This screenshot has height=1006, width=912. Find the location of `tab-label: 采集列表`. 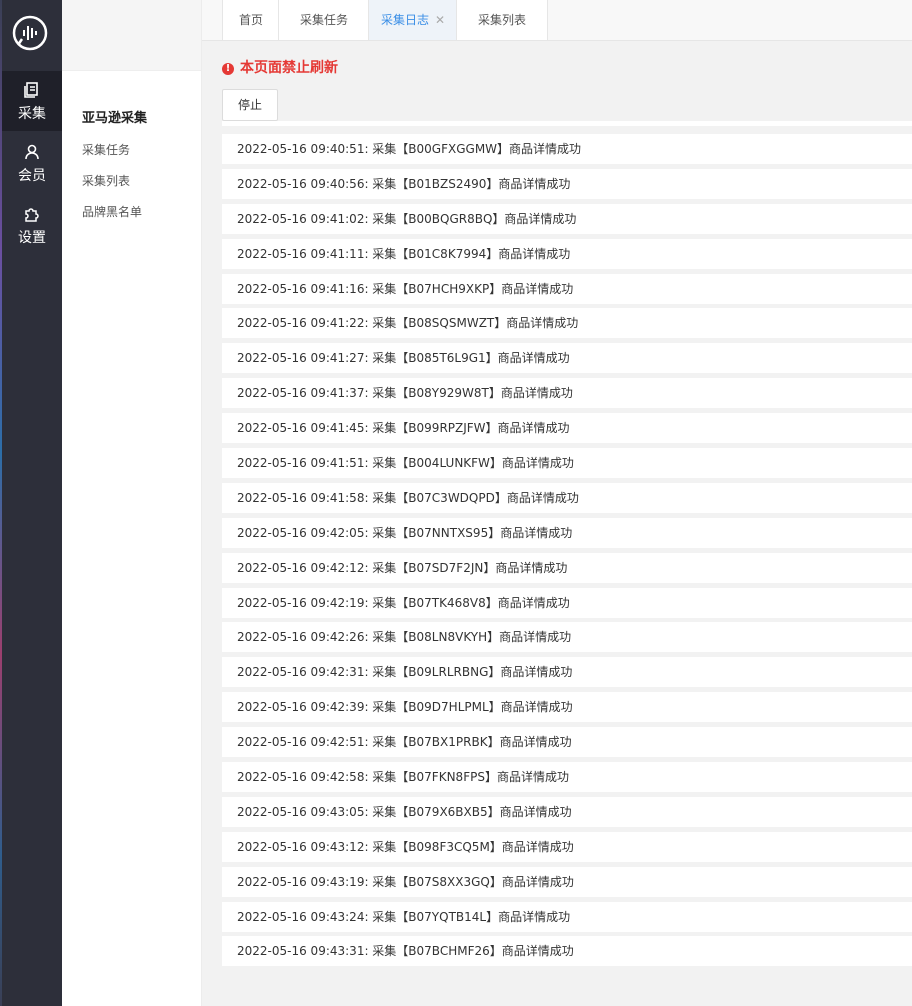

tab-label: 采集列表 is located at coordinates (501, 20).